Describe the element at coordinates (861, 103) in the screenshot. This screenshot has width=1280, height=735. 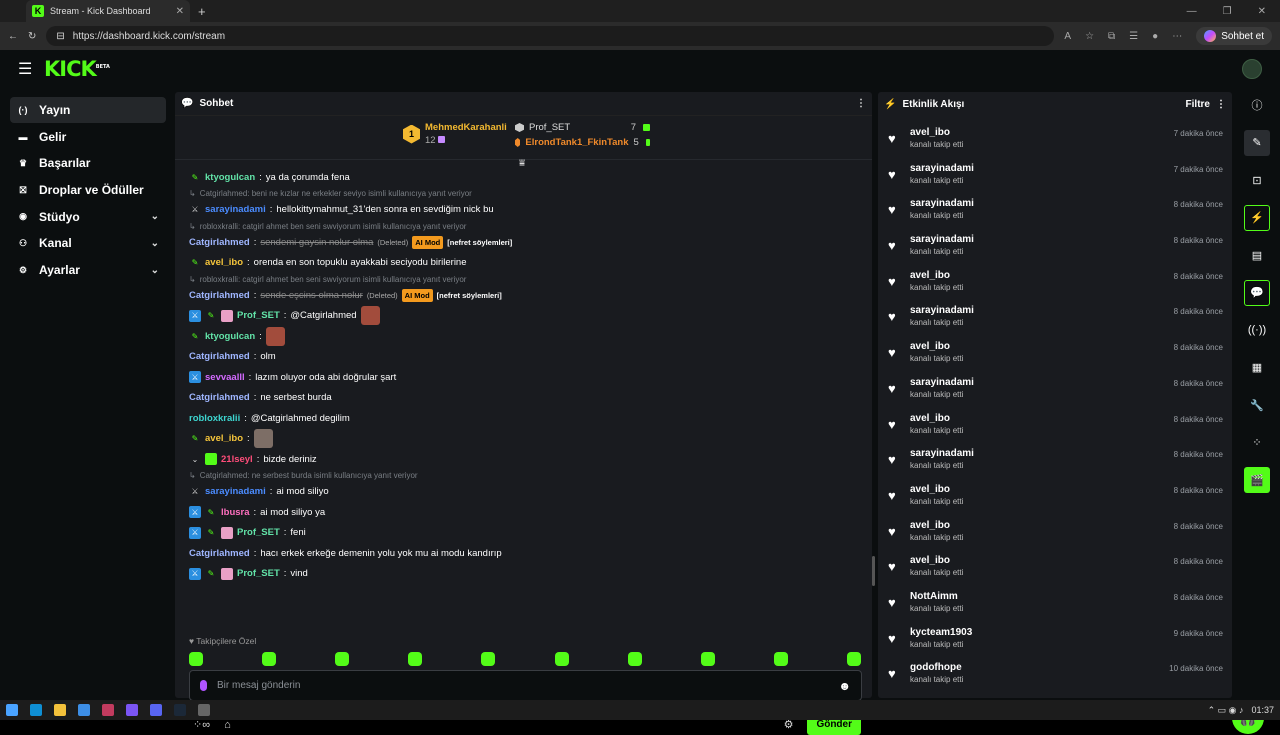
I see `chat-more-icon: ⋮` at that location.